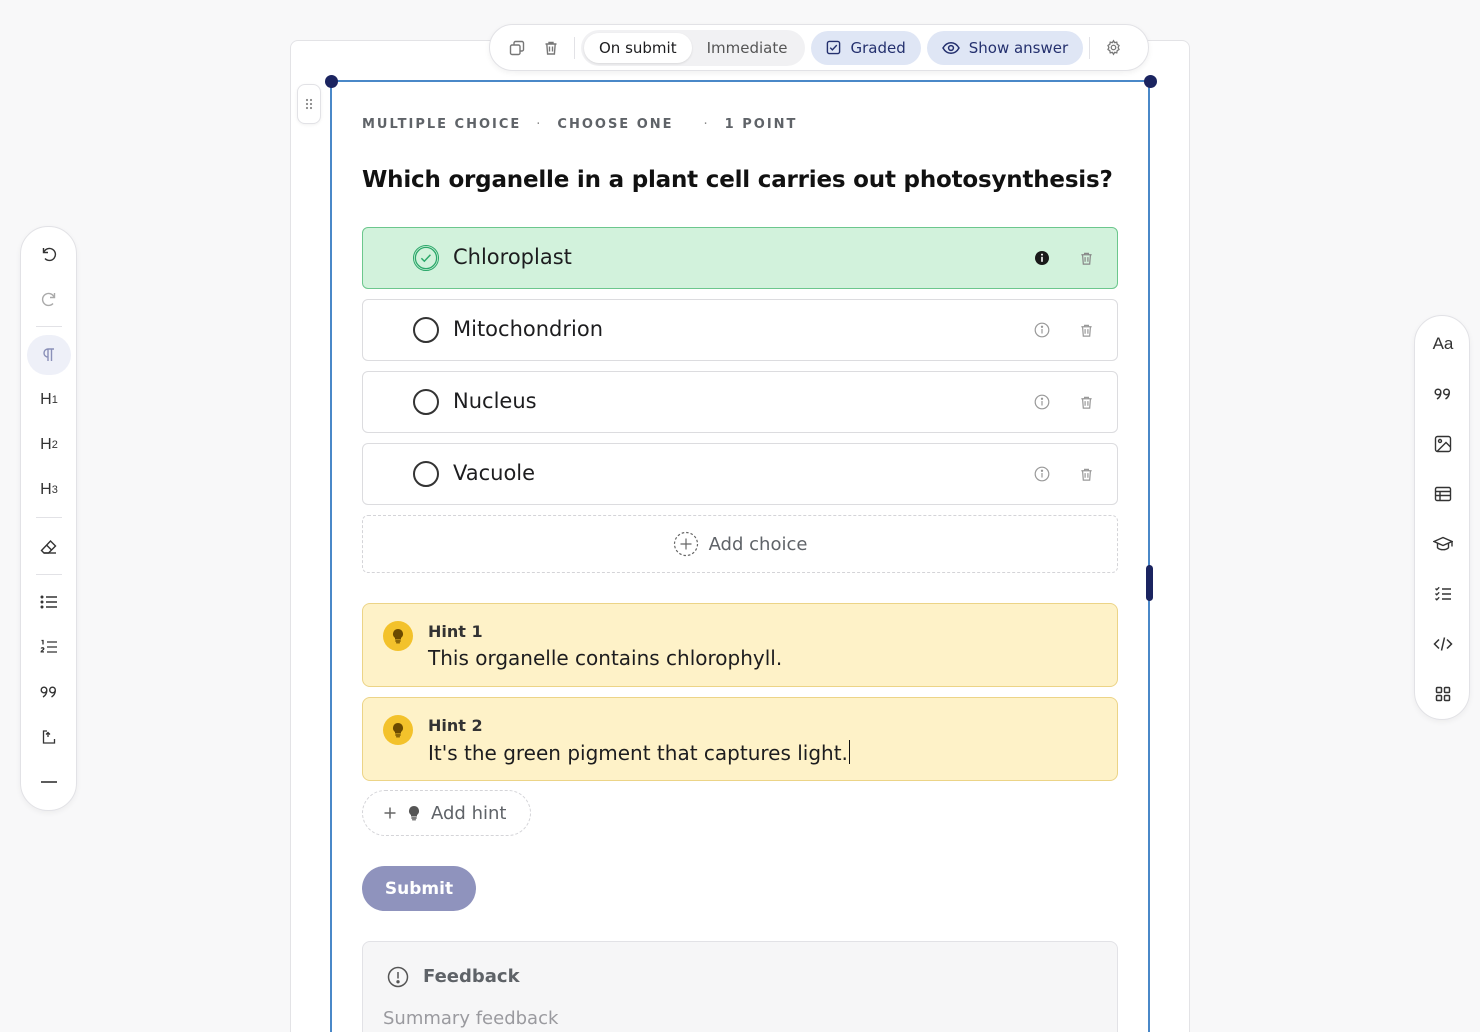 This screenshot has width=1480, height=1032. Describe the element at coordinates (49, 602) in the screenshot. I see `bullet-list-icon` at that location.